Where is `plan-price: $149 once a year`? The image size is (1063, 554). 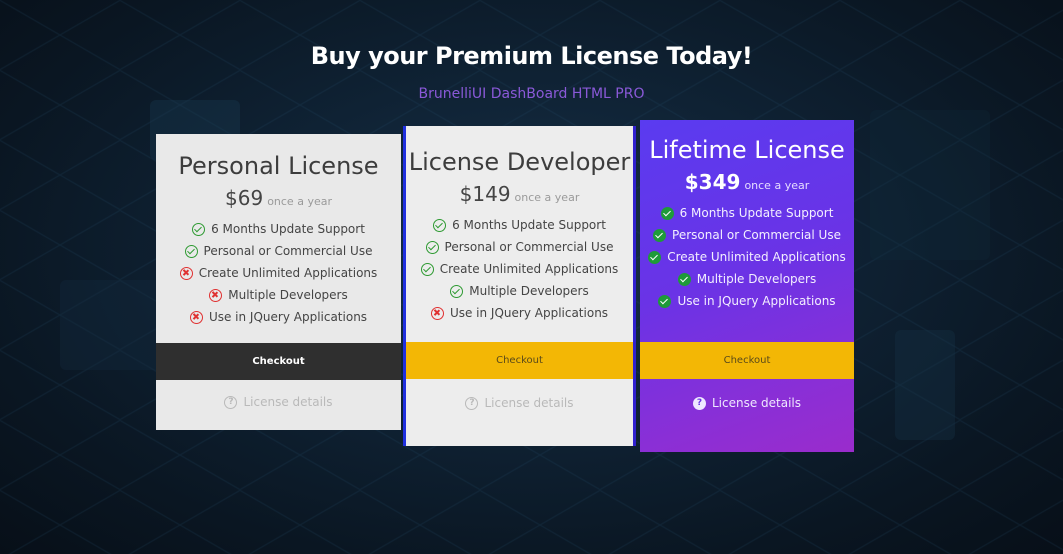 plan-price: $149 once a year is located at coordinates (519, 194).